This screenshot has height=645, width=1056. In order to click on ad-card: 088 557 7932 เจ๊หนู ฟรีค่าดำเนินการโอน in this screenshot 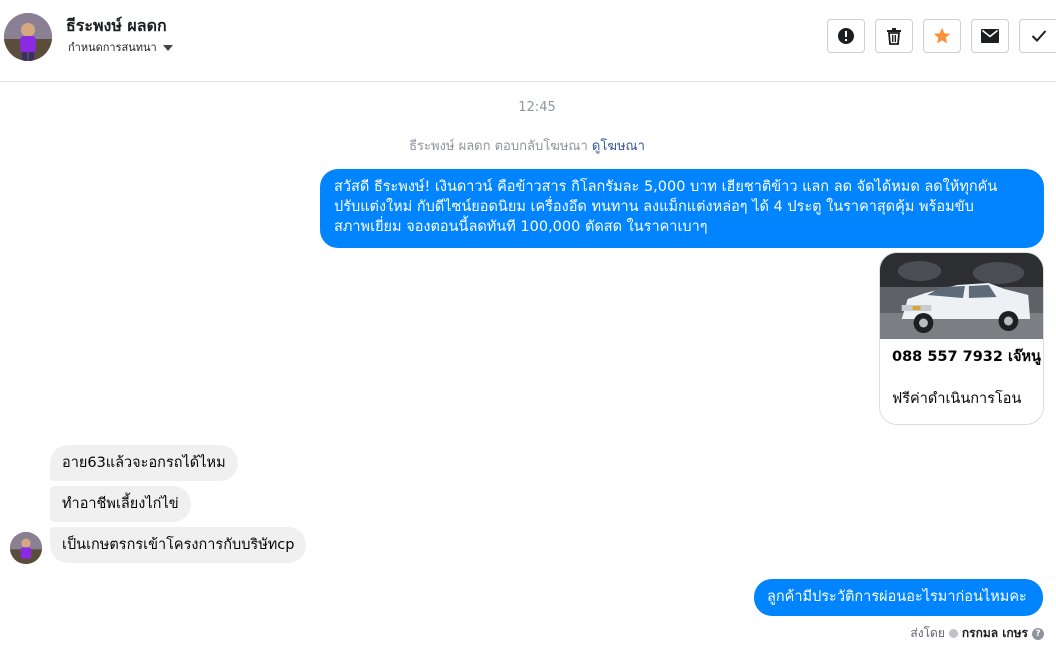, I will do `click(961, 338)`.